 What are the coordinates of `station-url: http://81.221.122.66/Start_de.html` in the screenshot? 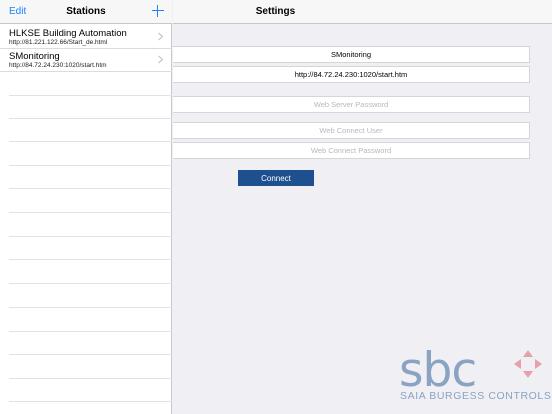 It's located at (58, 42).